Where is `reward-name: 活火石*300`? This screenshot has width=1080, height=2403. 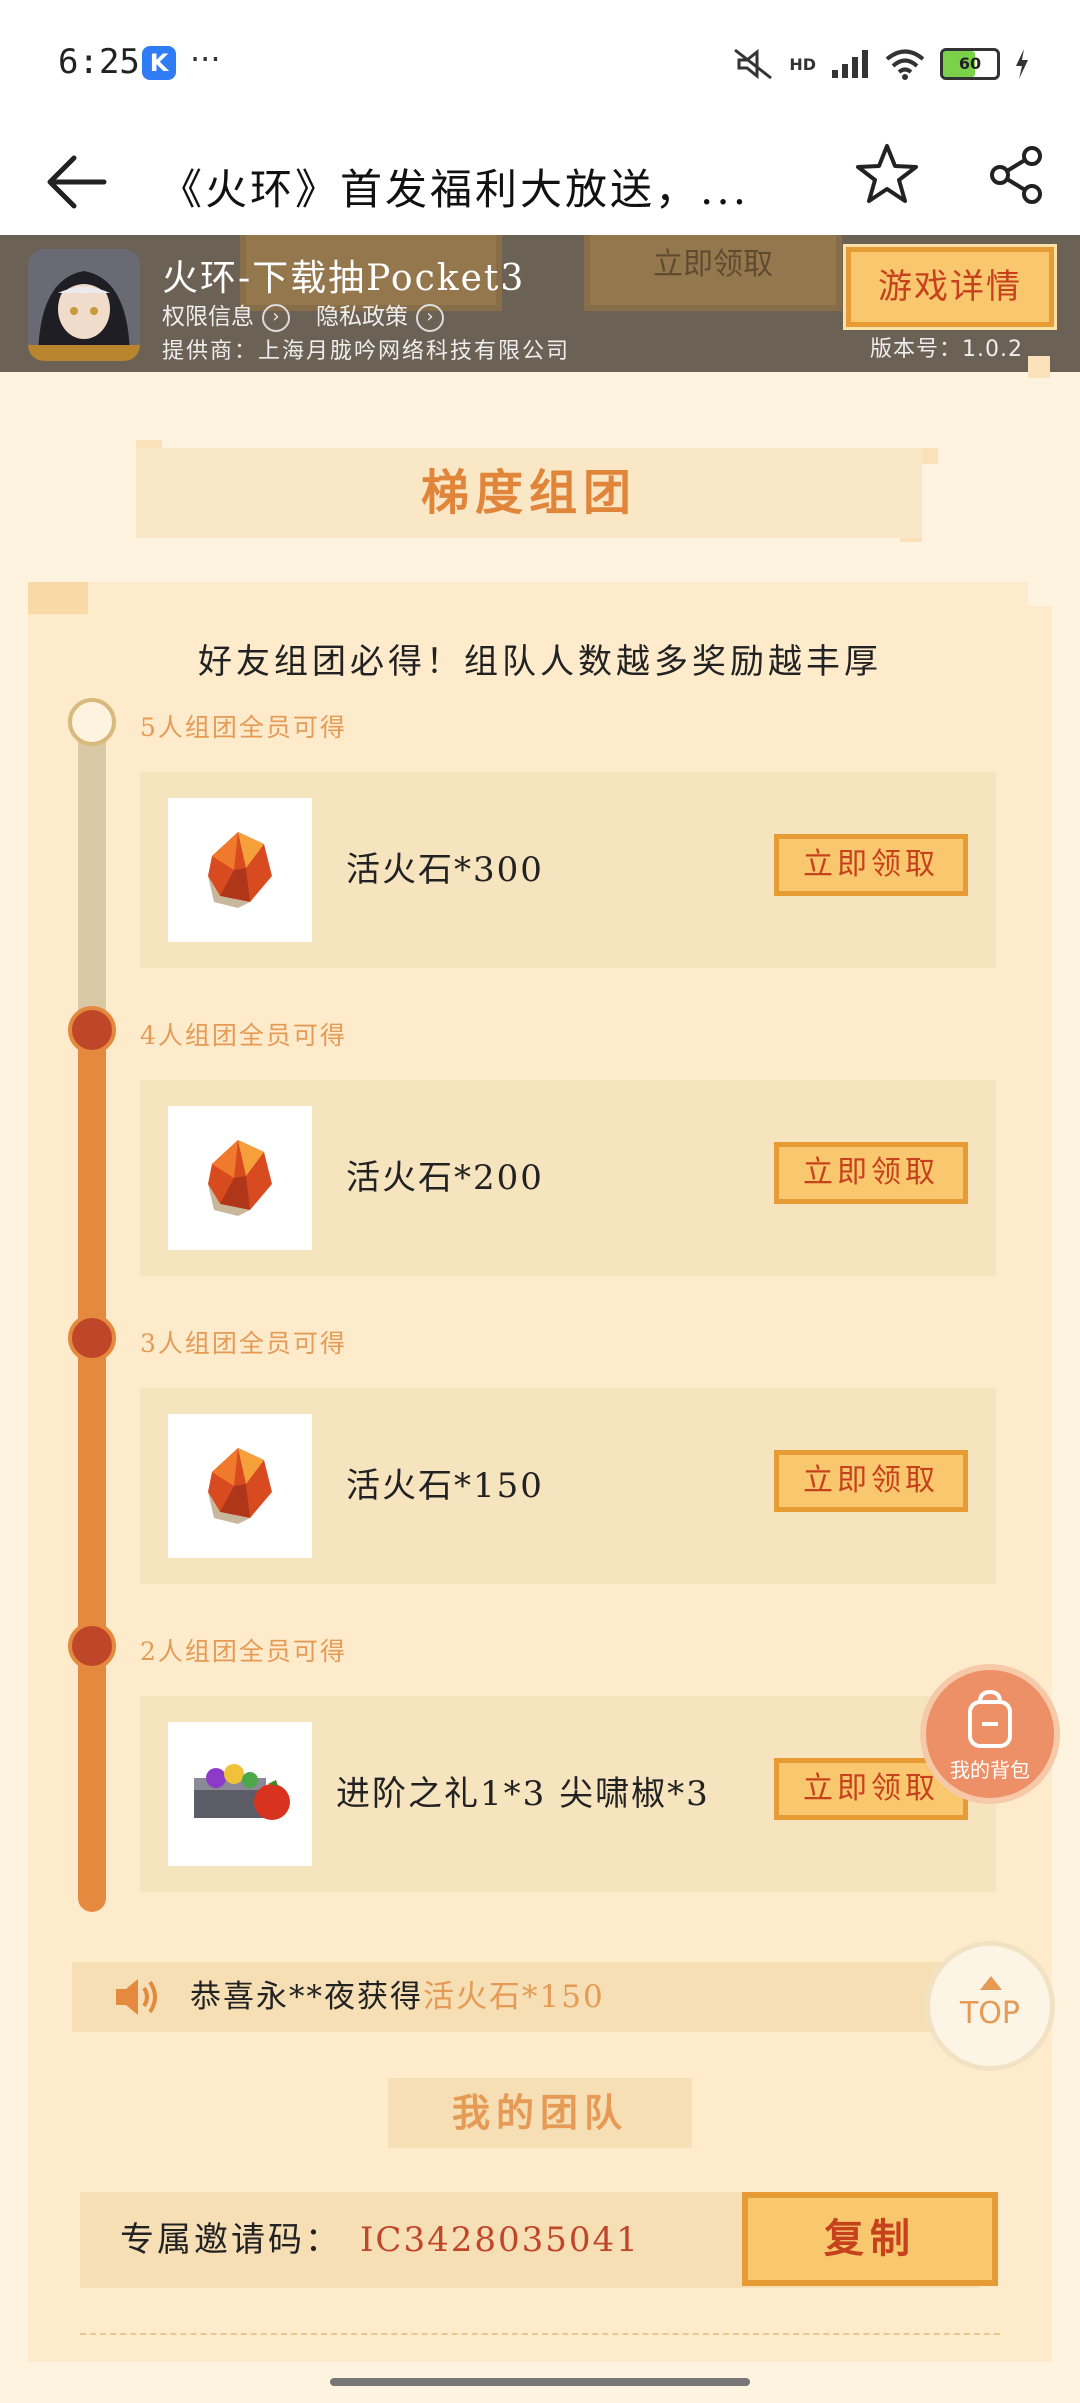
reward-name: 活火石*300 is located at coordinates (445, 870).